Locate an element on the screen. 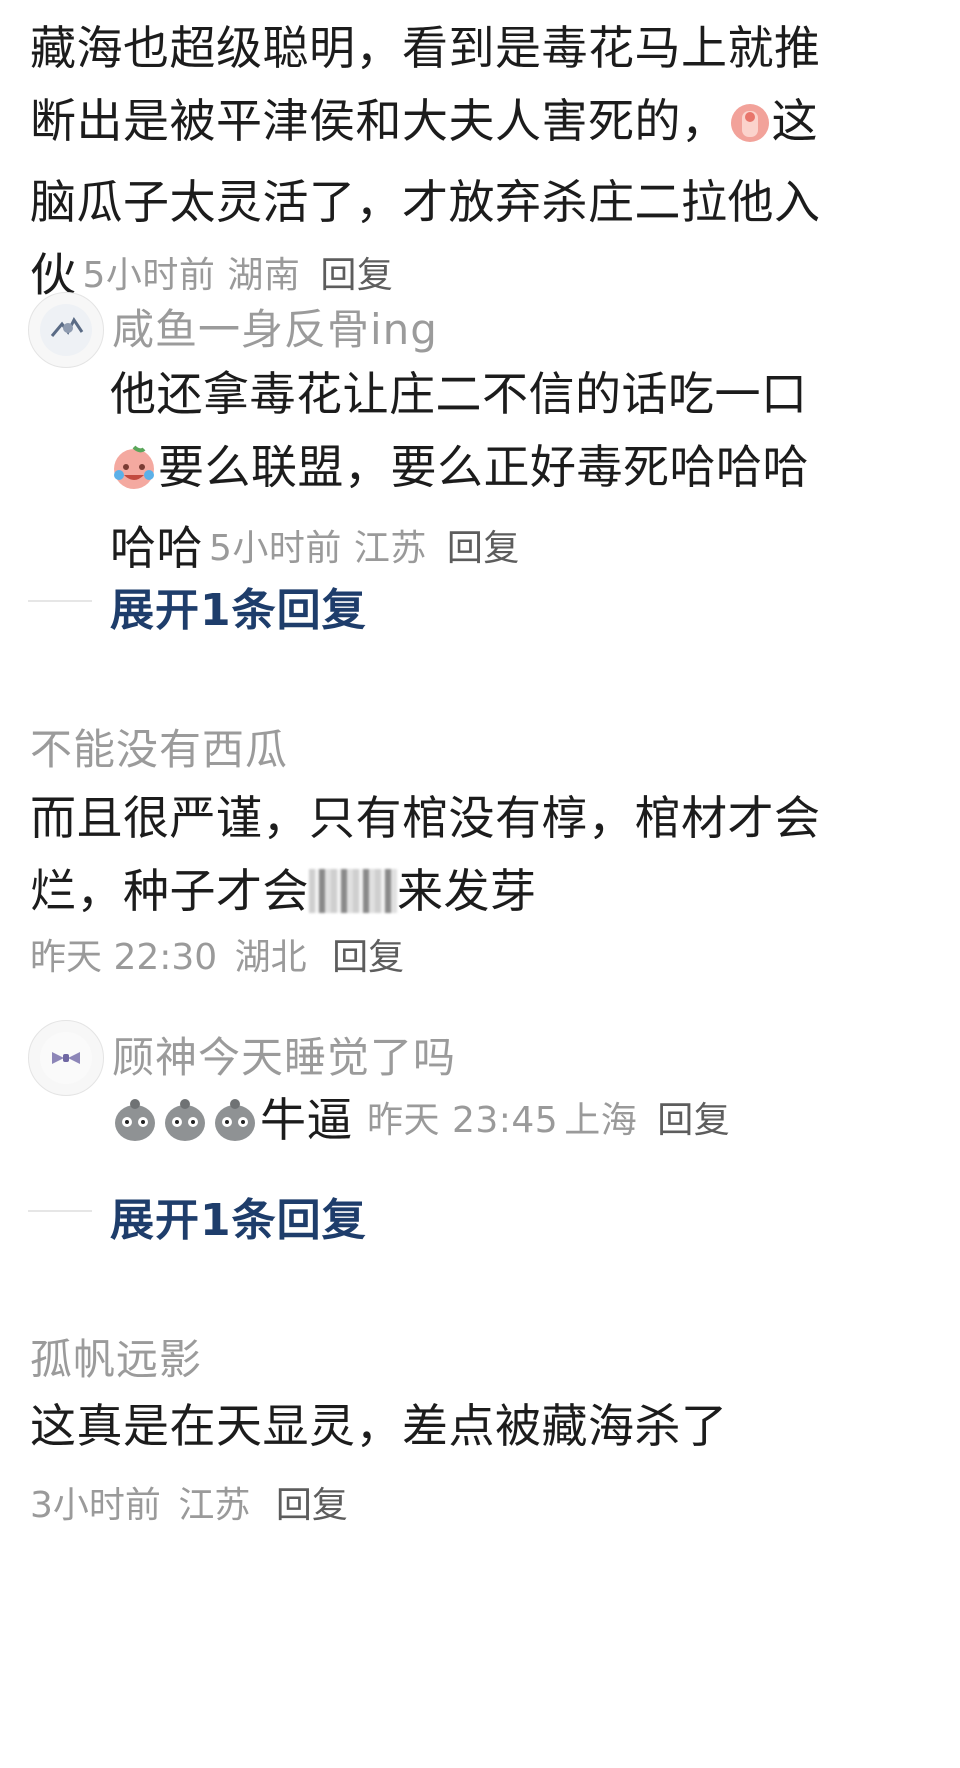 This screenshot has width=960, height=1768. reply-2-reply-button: 回复 is located at coordinates (693, 1120).